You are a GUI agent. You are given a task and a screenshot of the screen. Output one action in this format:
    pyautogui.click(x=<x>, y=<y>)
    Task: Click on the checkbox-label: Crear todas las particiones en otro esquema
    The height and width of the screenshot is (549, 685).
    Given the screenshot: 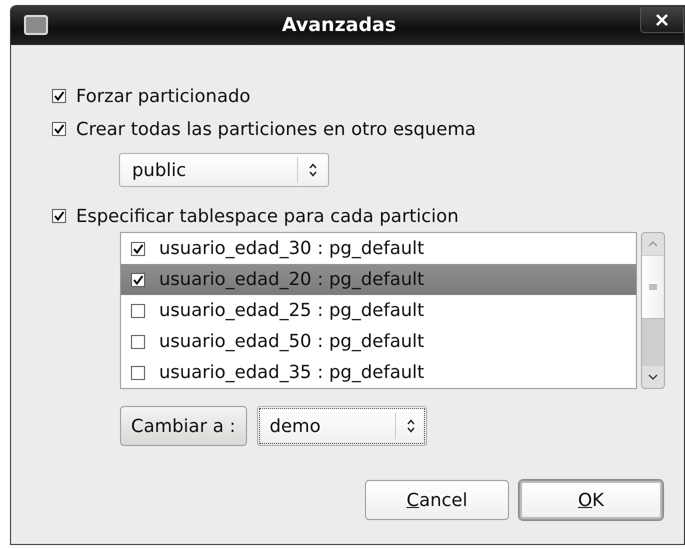 What is the action you would take?
    pyautogui.click(x=276, y=129)
    